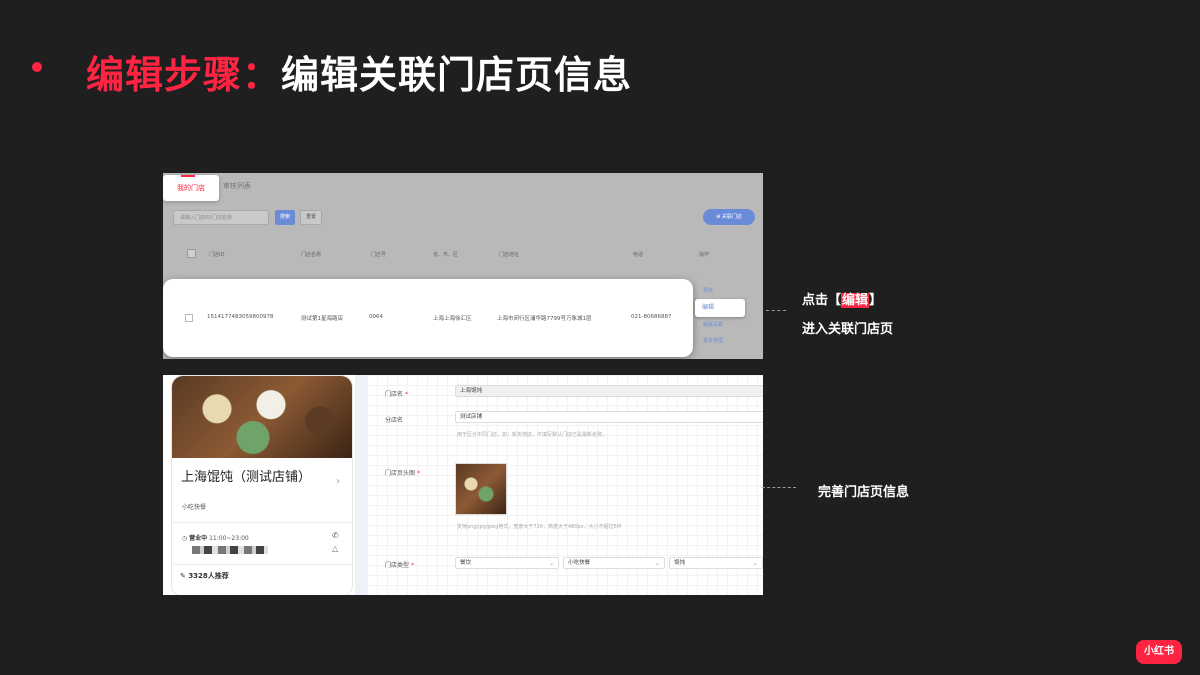 The height and width of the screenshot is (675, 1200). Describe the element at coordinates (609, 391) in the screenshot. I see `store-name-field: 上海馄饨` at that location.